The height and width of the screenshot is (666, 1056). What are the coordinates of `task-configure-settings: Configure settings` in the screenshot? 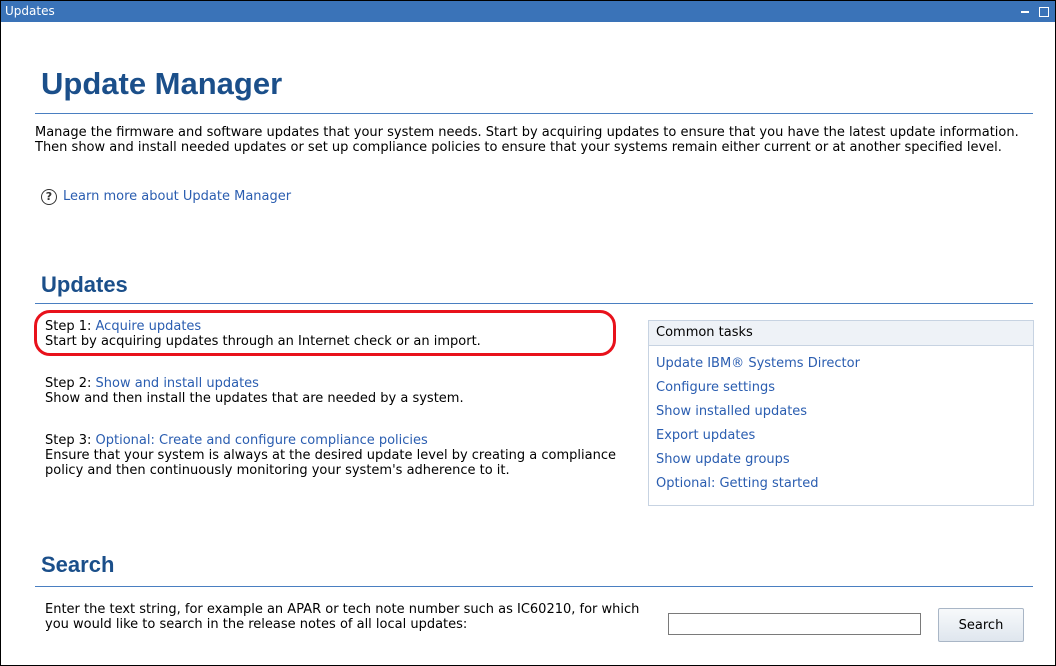 It's located at (844, 388).